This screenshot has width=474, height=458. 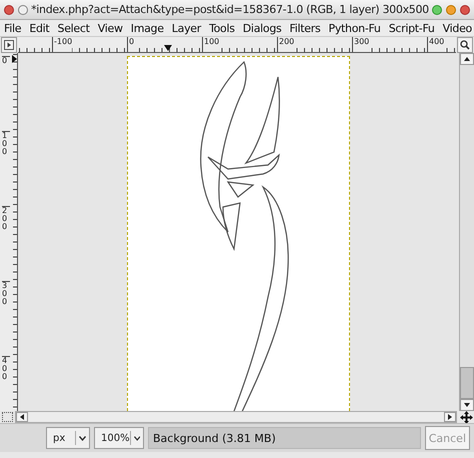 I want to click on scroll-up-button, so click(x=467, y=59).